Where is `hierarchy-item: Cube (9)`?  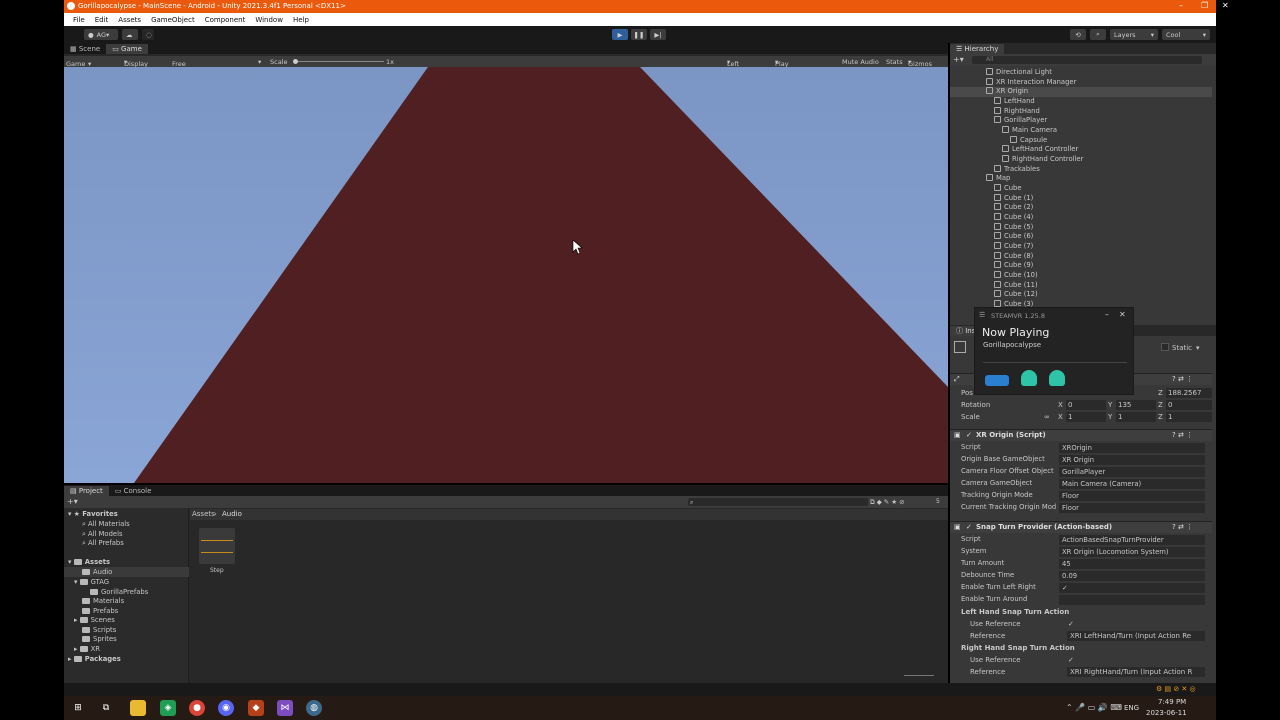
hierarchy-item: Cube (9) is located at coordinates (1013, 266).